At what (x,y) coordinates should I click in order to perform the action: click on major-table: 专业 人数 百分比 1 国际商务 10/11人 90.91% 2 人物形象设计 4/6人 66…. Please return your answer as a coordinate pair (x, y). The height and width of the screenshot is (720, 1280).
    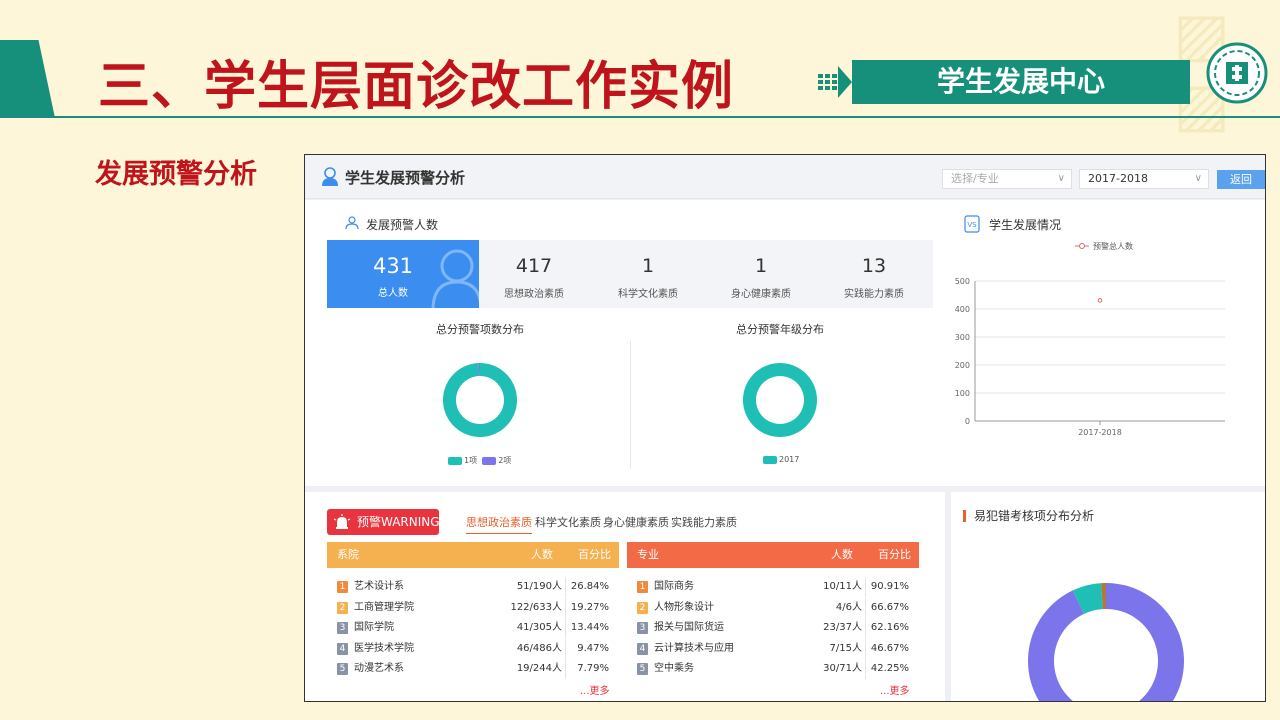
    Looking at the image, I should click on (773, 611).